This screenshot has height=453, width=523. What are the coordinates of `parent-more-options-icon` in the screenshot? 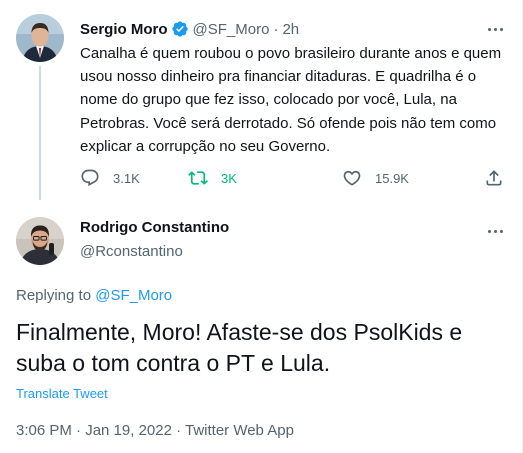 It's located at (495, 29).